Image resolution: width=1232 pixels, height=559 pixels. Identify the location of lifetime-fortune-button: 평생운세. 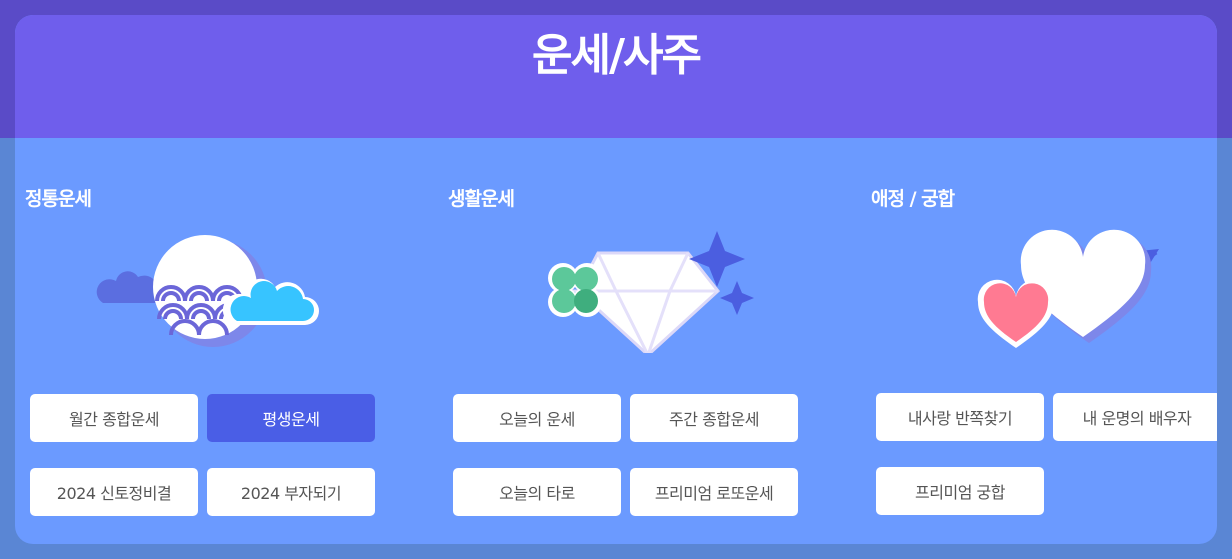
(291, 418).